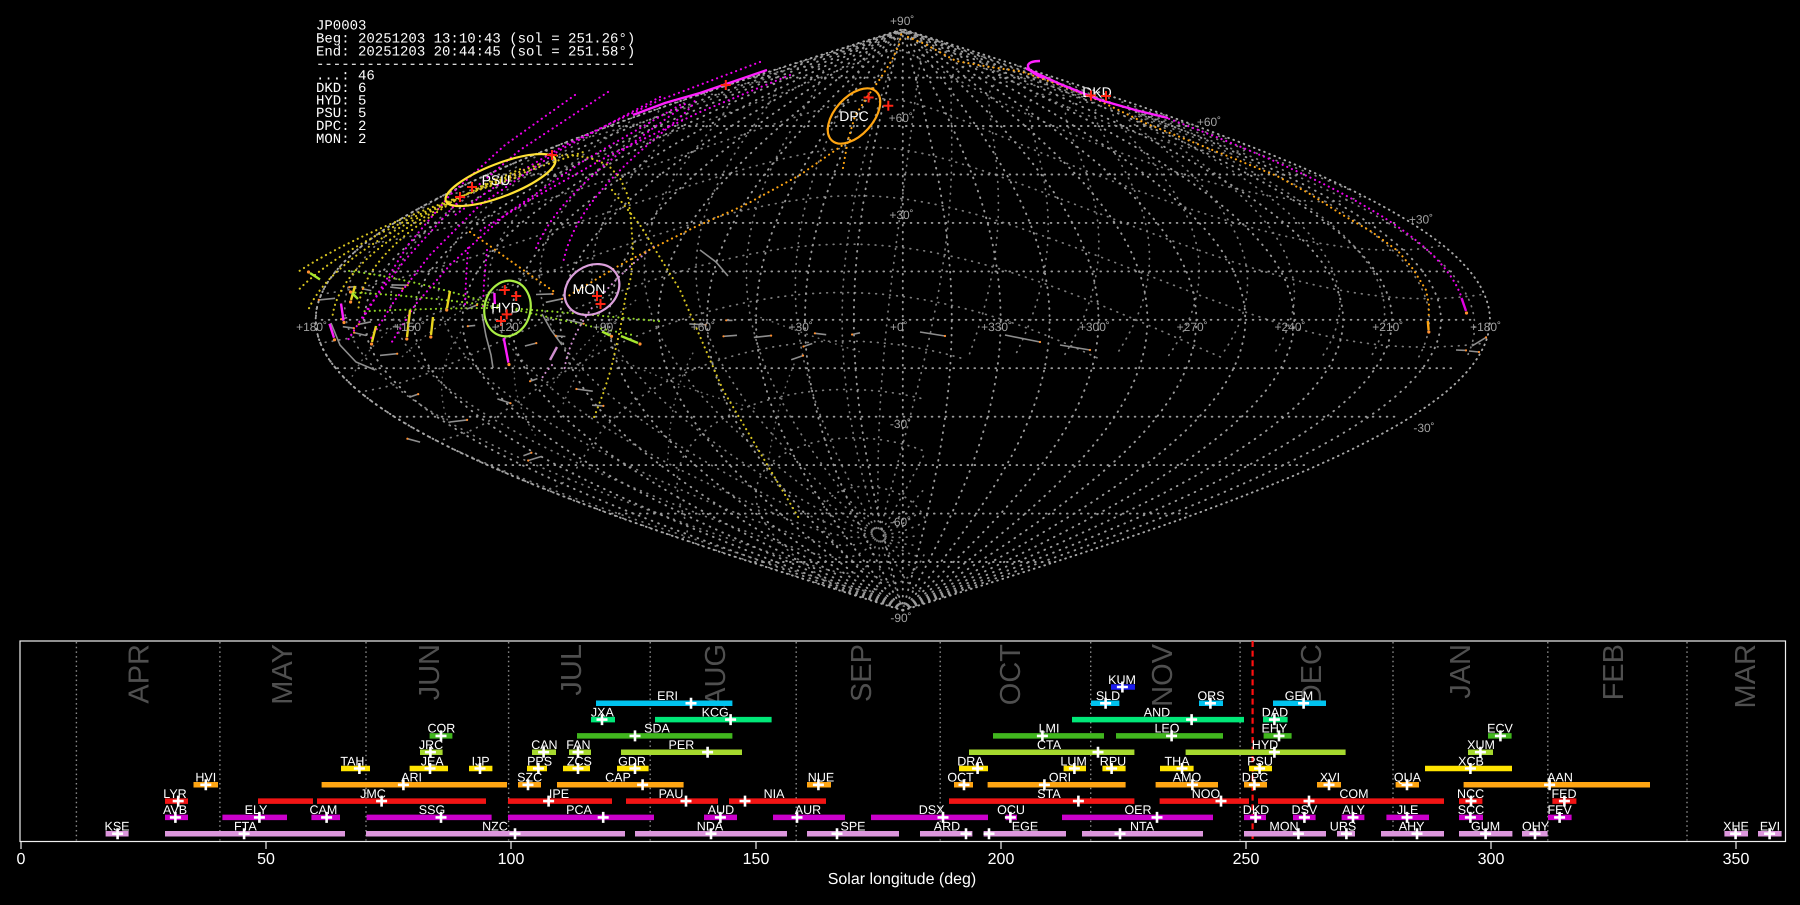 This screenshot has width=1800, height=905. I want to click on svg-text: FAN, so click(578, 745).